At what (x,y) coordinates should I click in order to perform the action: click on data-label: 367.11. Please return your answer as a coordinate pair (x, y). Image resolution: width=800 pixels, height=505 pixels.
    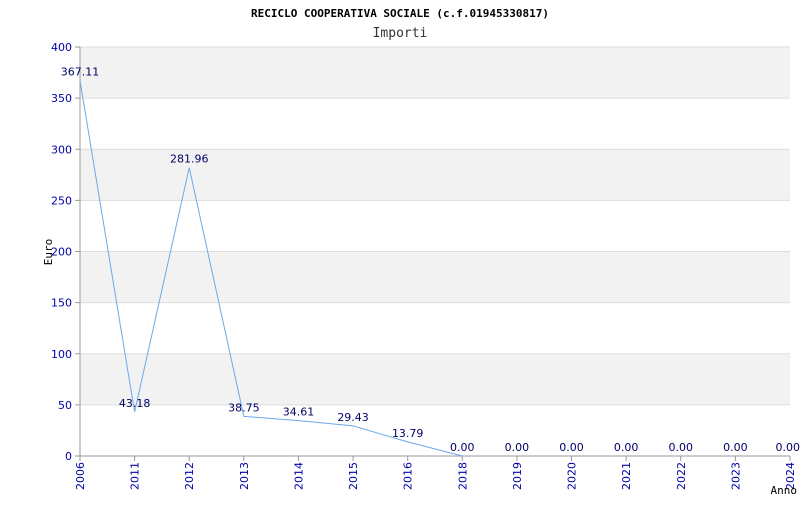
    Looking at the image, I should click on (80, 72).